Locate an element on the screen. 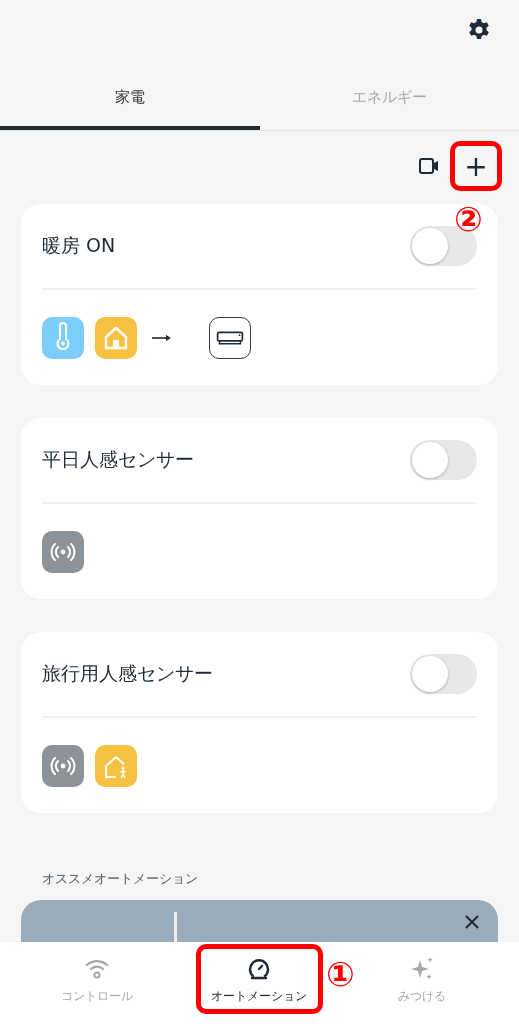 The height and width of the screenshot is (1024, 519). thermometer-icon is located at coordinates (63, 337).